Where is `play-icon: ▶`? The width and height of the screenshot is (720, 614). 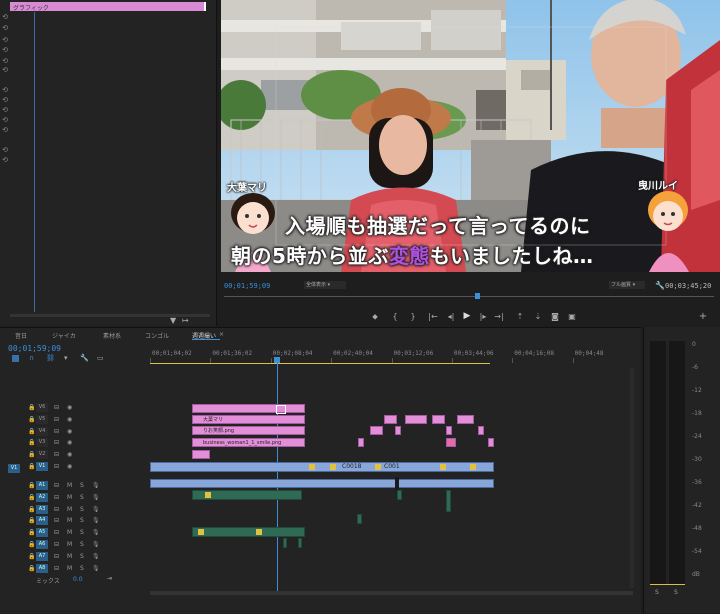
play-icon: ▶ is located at coordinates (467, 316).